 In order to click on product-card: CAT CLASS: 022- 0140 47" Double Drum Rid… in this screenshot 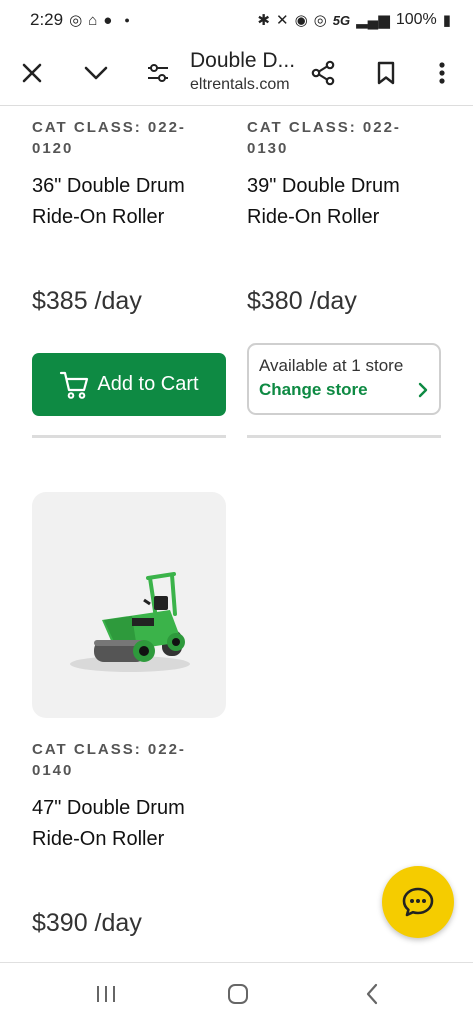, I will do `click(129, 797)`.